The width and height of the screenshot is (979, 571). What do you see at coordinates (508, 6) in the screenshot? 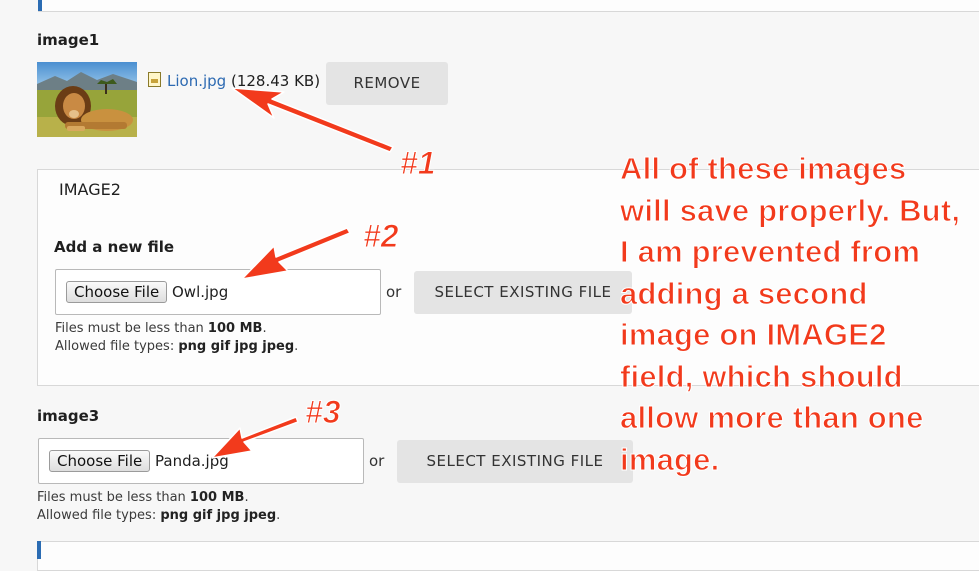
I see `previous-field-container` at bounding box center [508, 6].